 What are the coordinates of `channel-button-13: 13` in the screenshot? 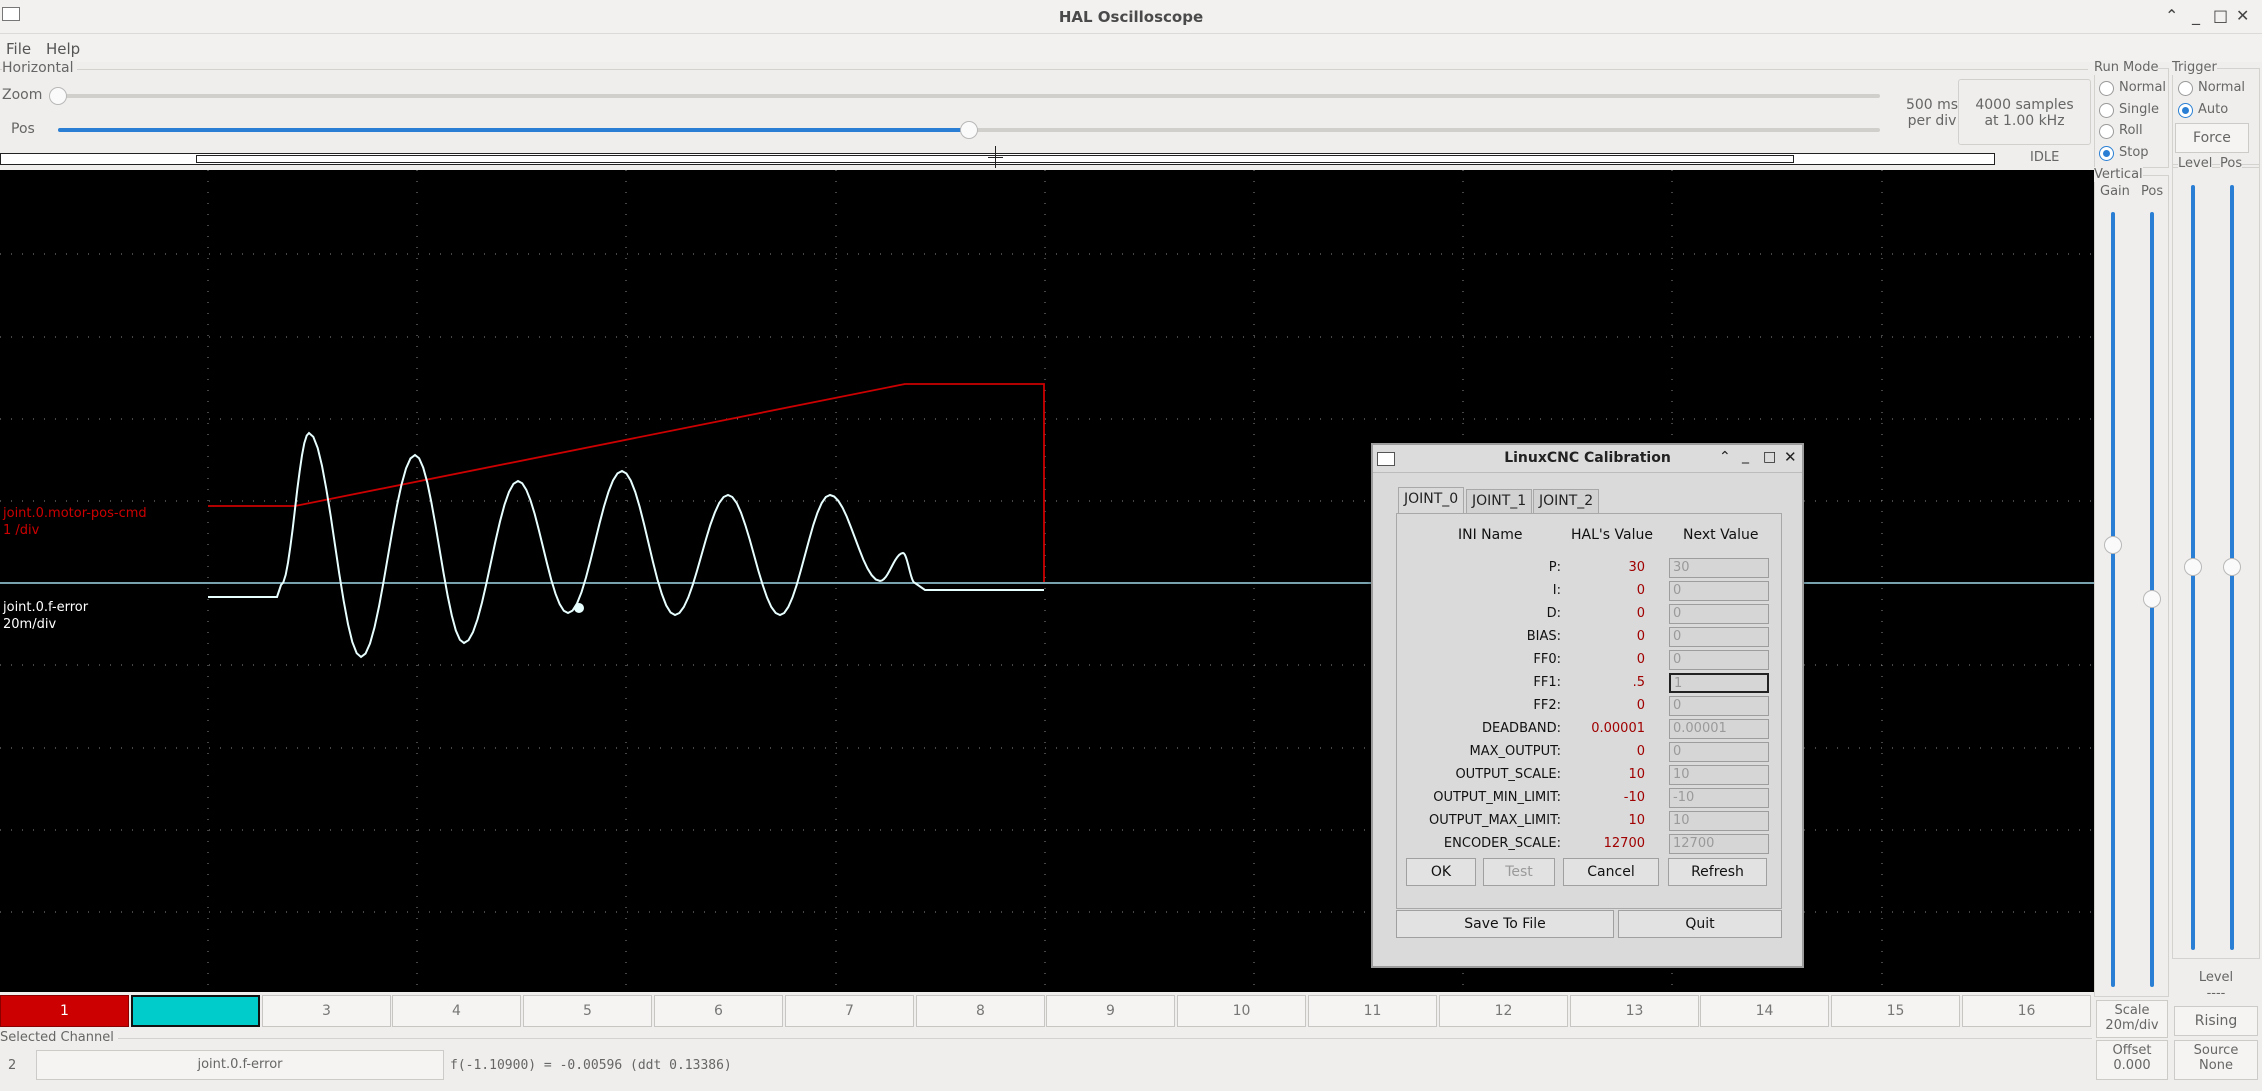 It's located at (1634, 1011).